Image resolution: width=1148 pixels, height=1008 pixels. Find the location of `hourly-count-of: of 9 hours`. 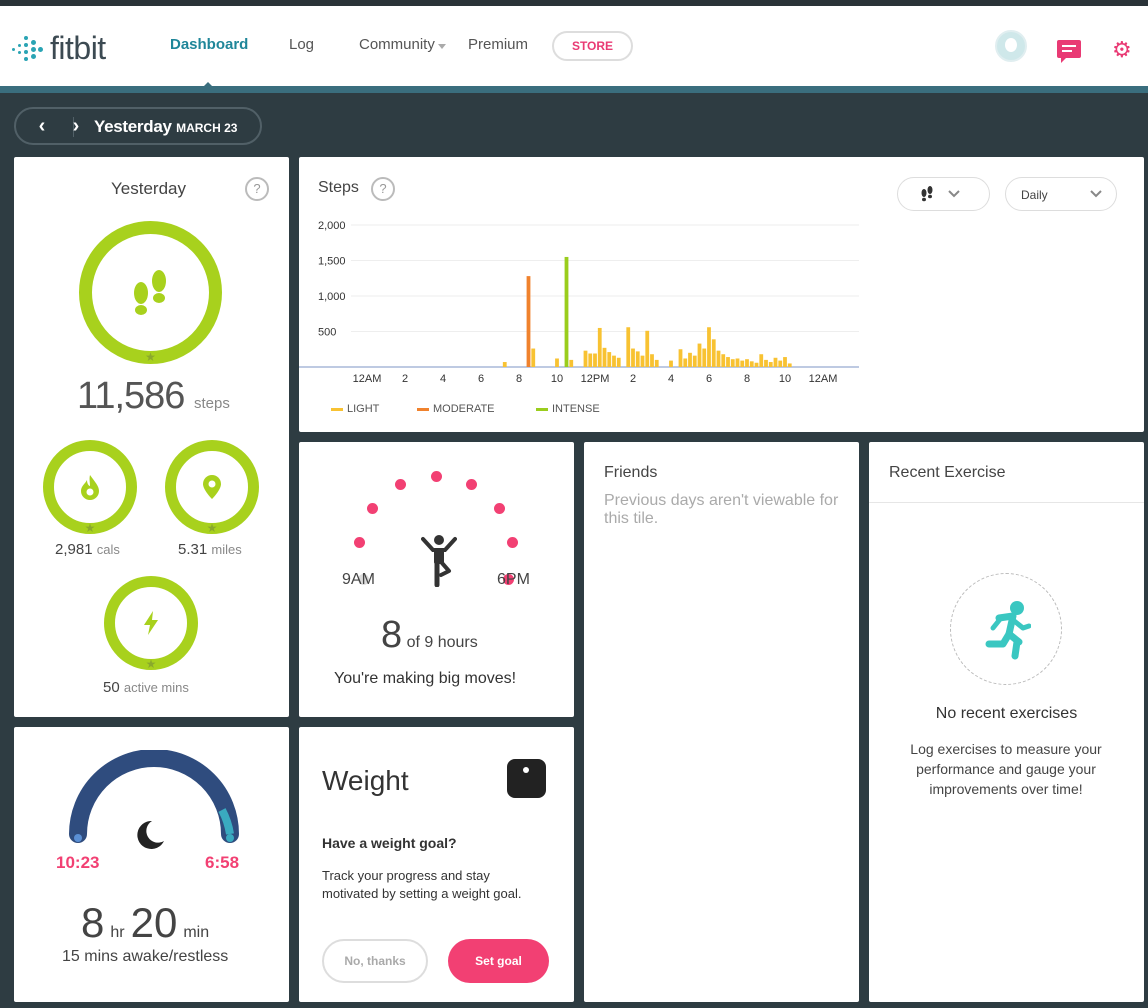

hourly-count-of: of 9 hours is located at coordinates (442, 642).